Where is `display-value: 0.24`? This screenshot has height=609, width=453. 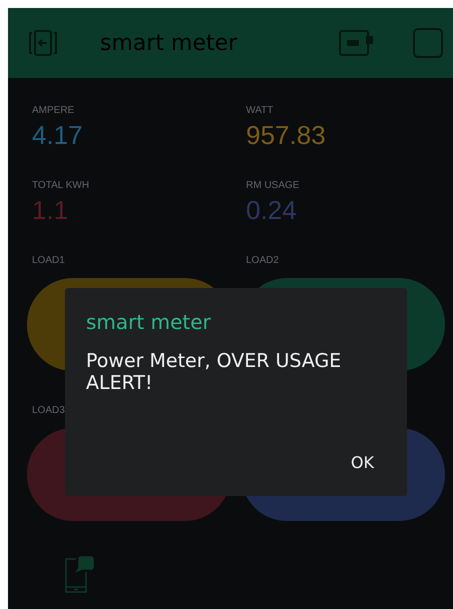 display-value: 0.24 is located at coordinates (271, 210).